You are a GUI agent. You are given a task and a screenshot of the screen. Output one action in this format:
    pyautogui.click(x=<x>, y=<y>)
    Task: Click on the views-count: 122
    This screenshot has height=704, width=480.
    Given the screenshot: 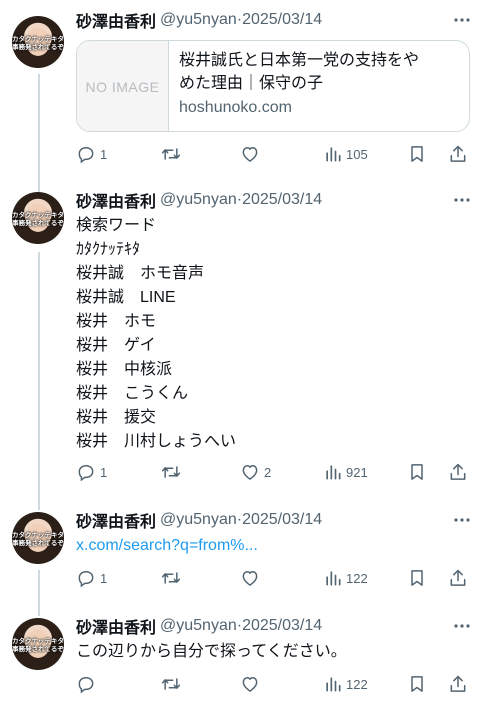 What is the action you would take?
    pyautogui.click(x=357, y=684)
    